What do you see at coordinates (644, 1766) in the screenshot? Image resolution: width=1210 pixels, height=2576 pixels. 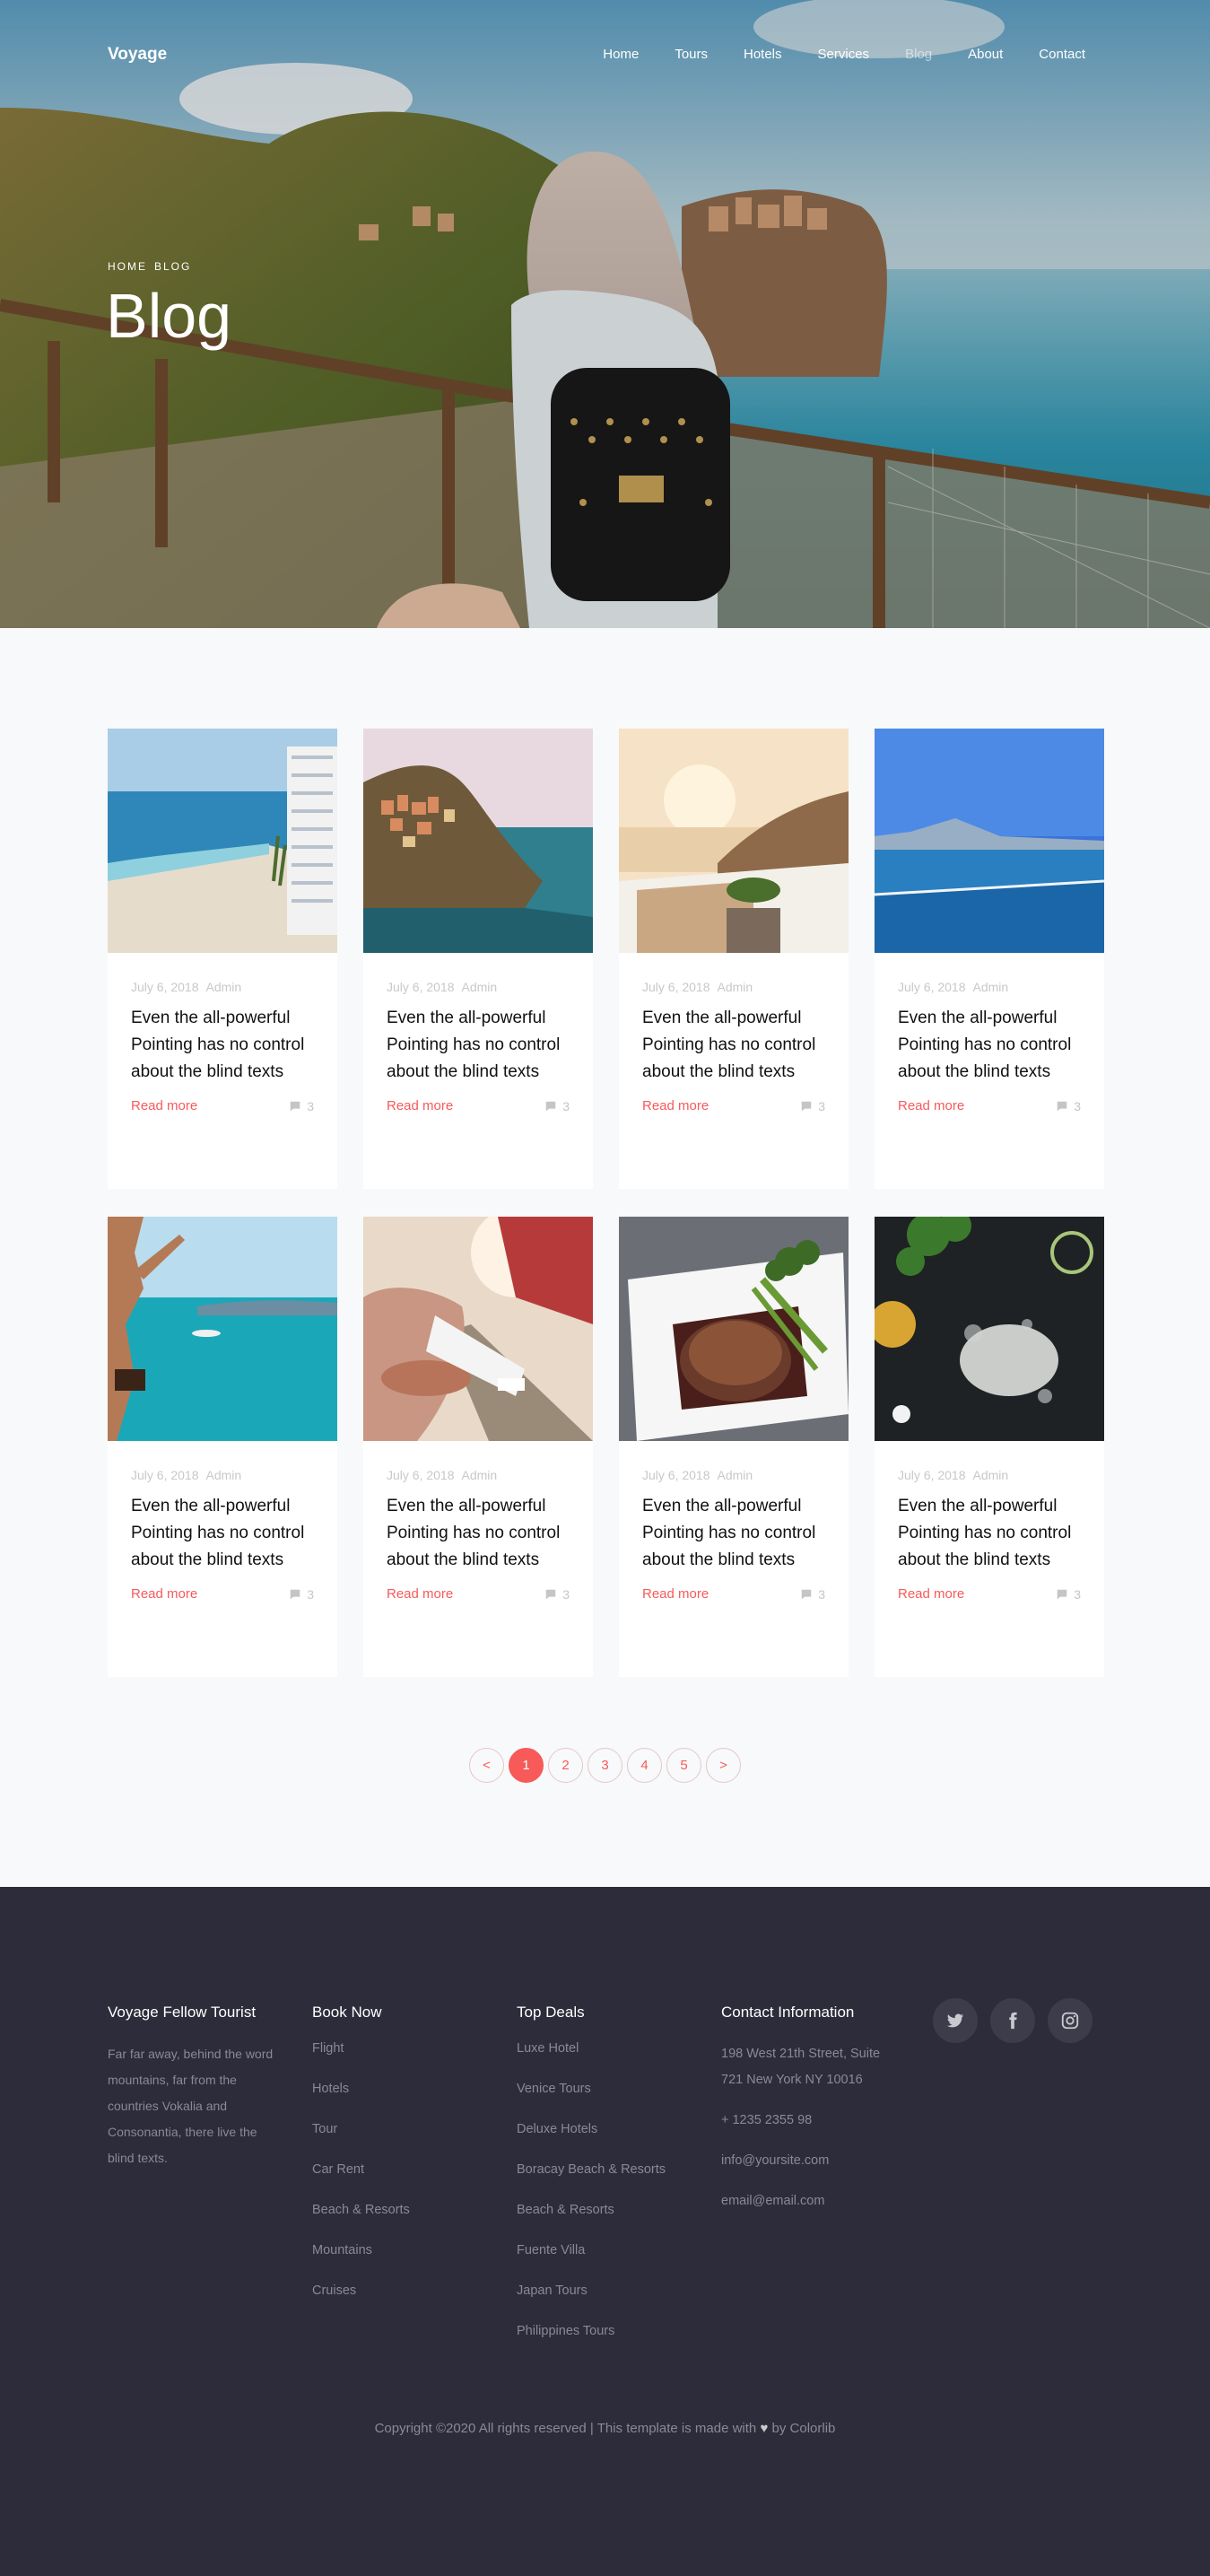 I see `pagination-page-4: 4` at bounding box center [644, 1766].